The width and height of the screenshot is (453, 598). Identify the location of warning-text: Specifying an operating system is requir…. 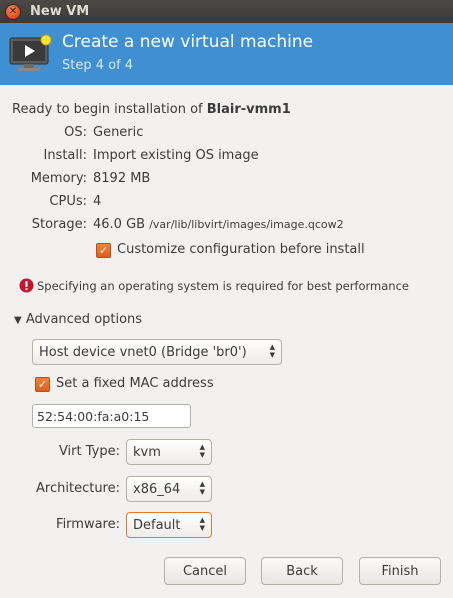
(223, 286).